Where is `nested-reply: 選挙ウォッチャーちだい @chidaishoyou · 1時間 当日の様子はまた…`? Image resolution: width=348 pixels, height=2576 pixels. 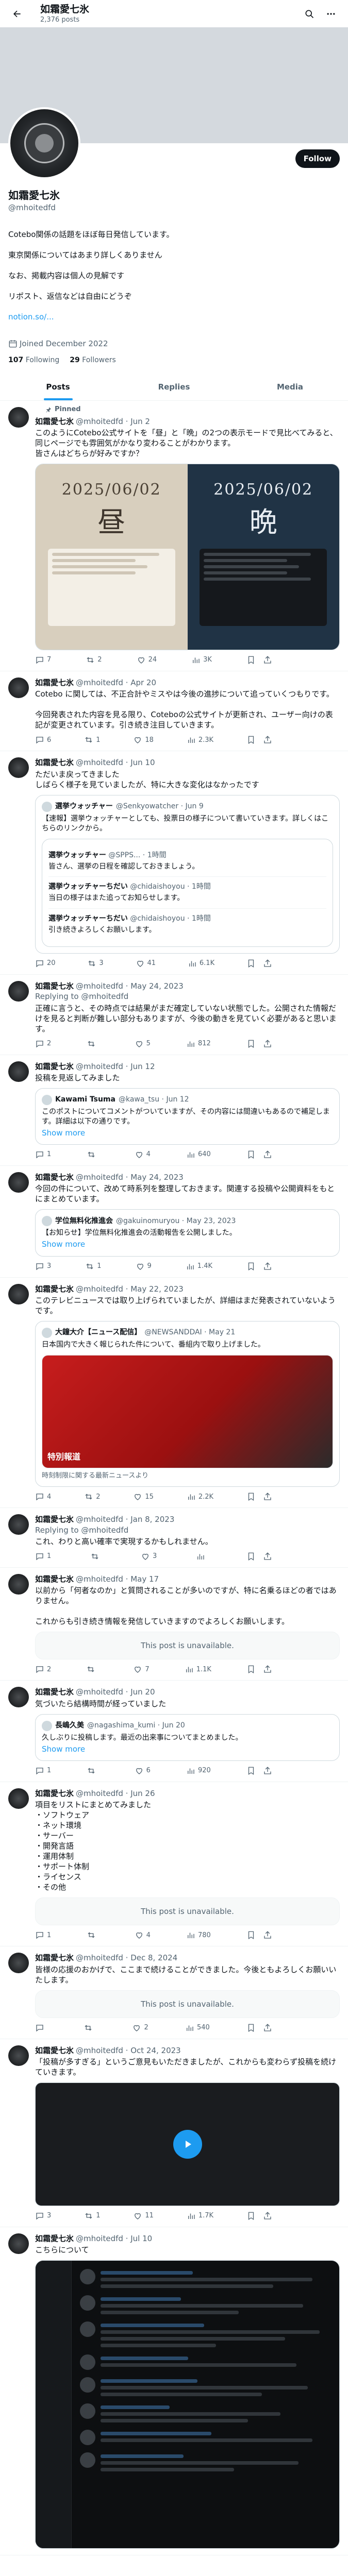 nested-reply: 選挙ウォッチャーちだい @chidaishoyou · 1時間 当日の様子はまた… is located at coordinates (187, 893).